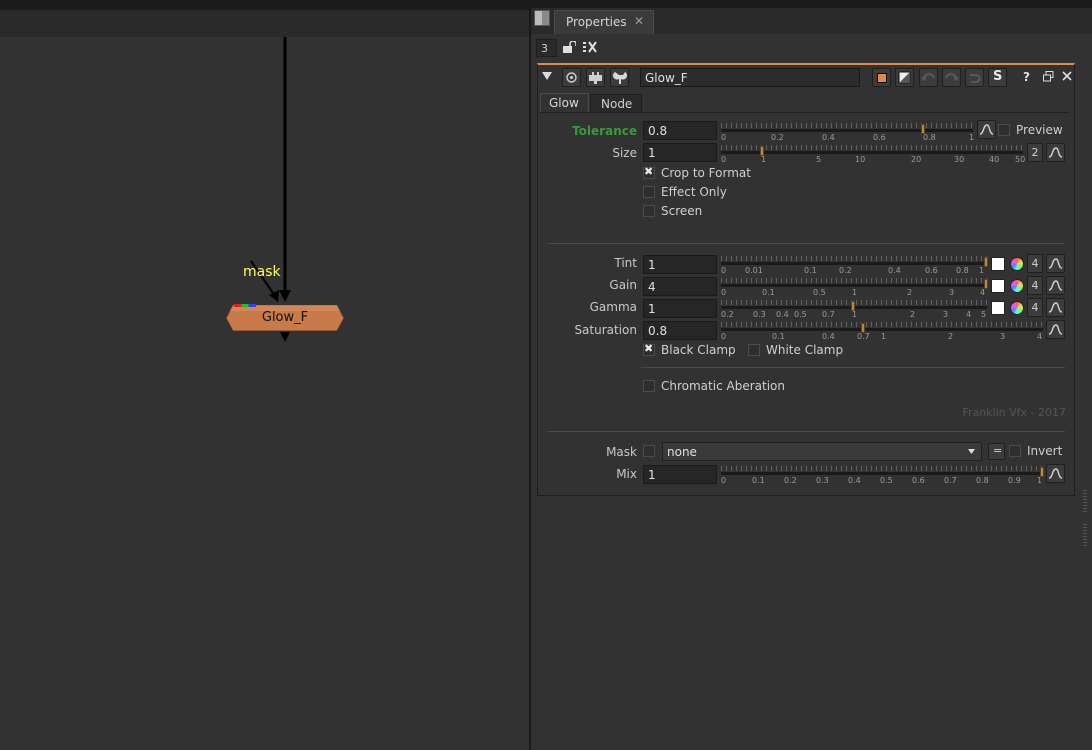 The image size is (1092, 750). What do you see at coordinates (800, 314) in the screenshot?
I see `tick-label: 0.5` at bounding box center [800, 314].